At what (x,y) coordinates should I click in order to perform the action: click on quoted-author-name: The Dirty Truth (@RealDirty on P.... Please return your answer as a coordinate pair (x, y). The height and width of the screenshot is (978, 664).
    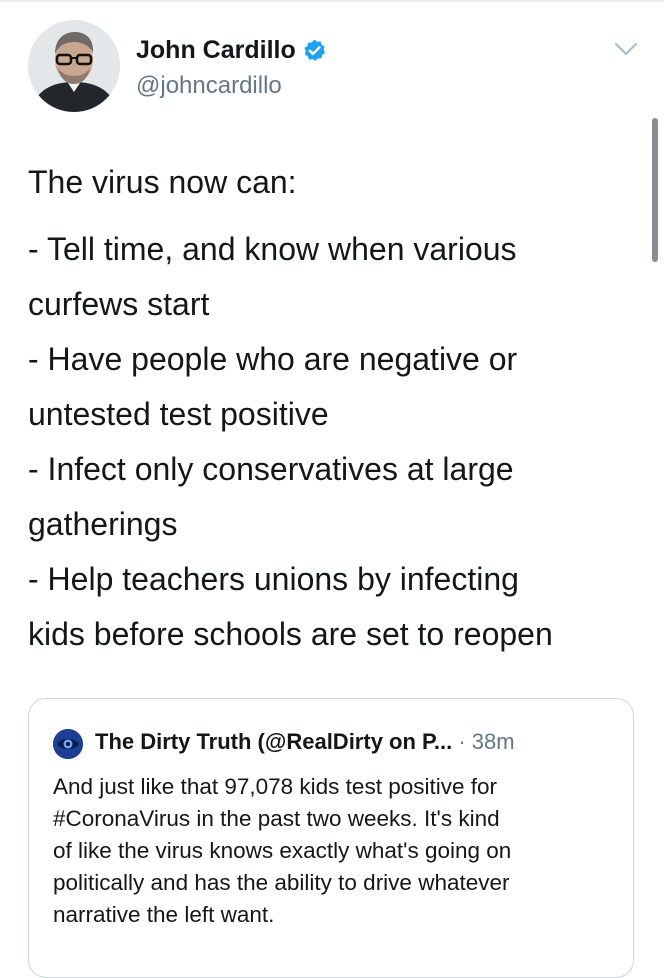
    Looking at the image, I should click on (273, 741).